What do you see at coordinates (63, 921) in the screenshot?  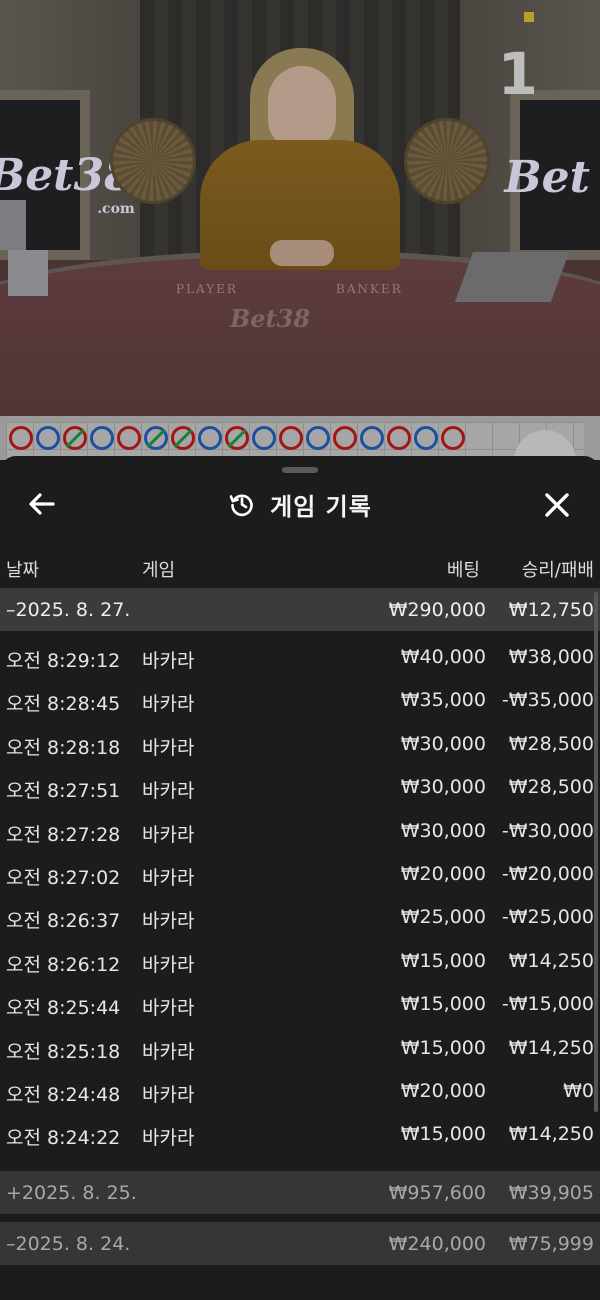 I see `entry-time: 오전 8:26:37` at bounding box center [63, 921].